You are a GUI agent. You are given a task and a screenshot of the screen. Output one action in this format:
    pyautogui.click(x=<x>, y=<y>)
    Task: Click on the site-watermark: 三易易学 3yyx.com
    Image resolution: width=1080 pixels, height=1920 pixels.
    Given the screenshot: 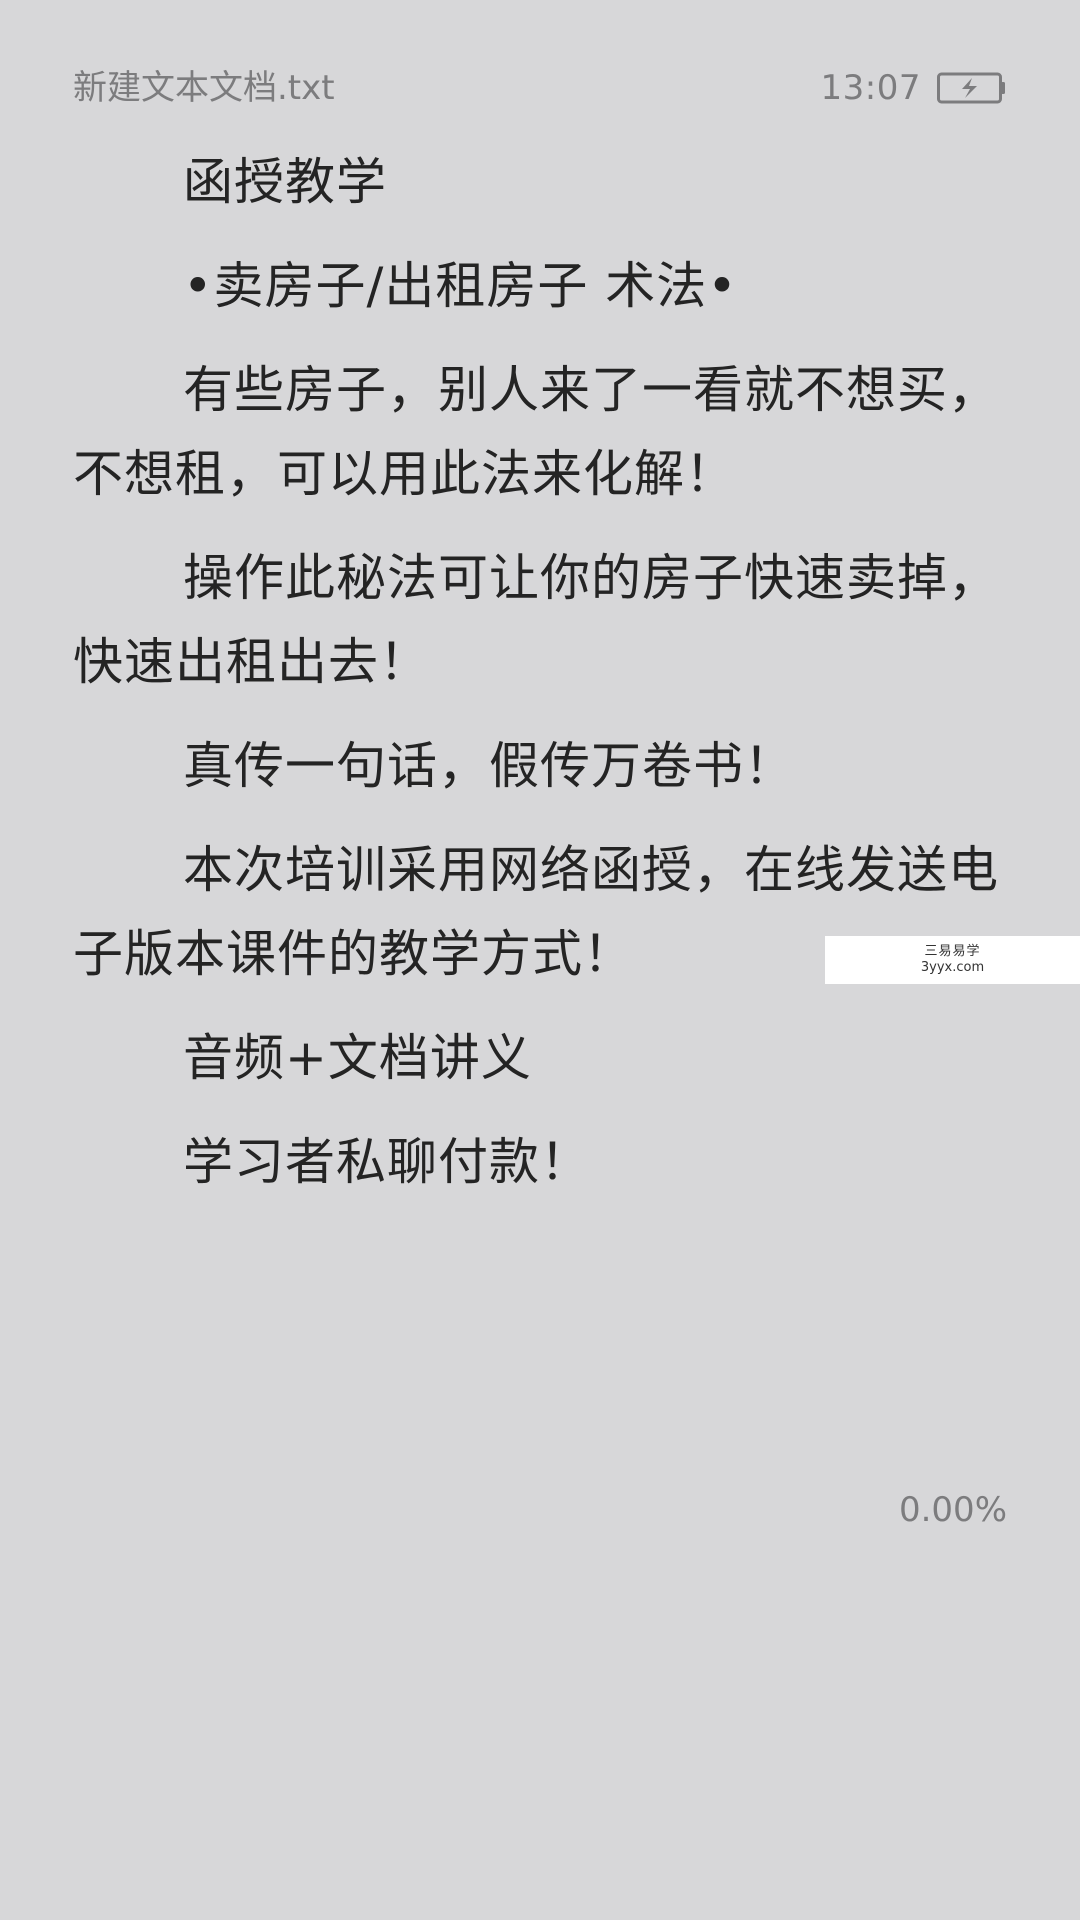 What is the action you would take?
    pyautogui.click(x=952, y=960)
    